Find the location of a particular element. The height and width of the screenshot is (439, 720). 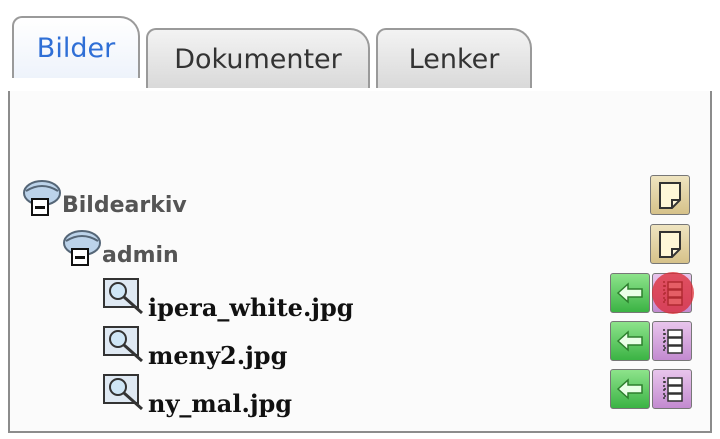

file-name: ny_mal.jpg is located at coordinates (220, 403).